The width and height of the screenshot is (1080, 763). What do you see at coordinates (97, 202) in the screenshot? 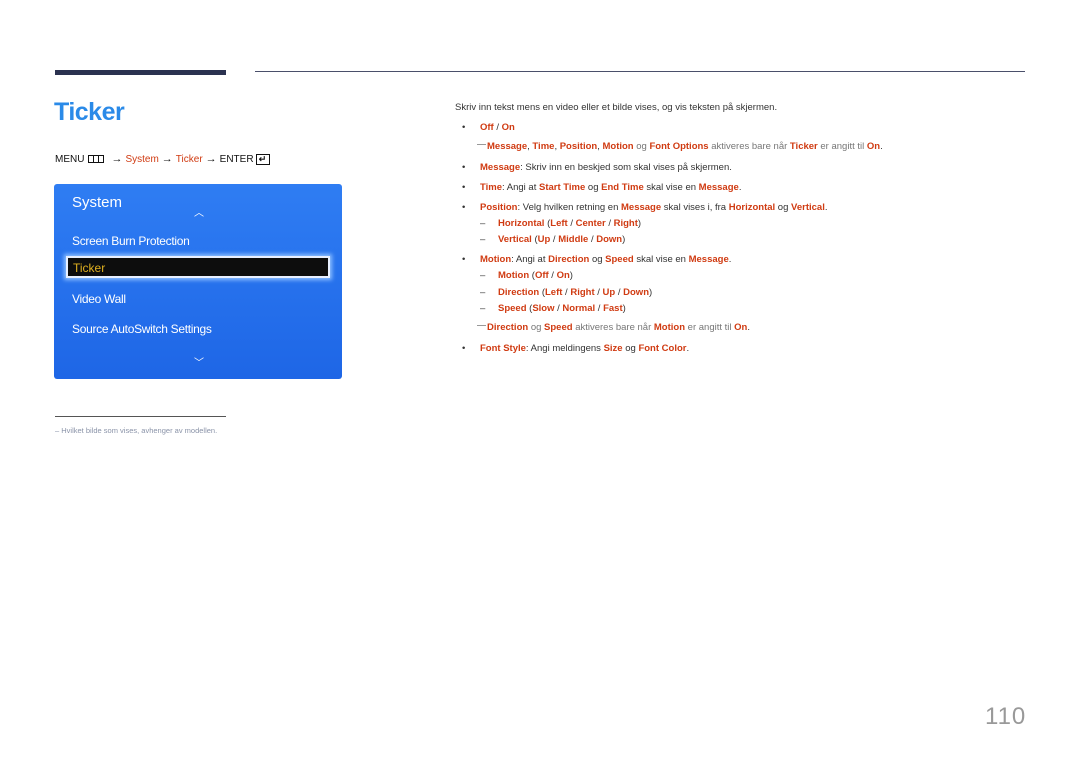
I see `system-menu-title: System` at bounding box center [97, 202].